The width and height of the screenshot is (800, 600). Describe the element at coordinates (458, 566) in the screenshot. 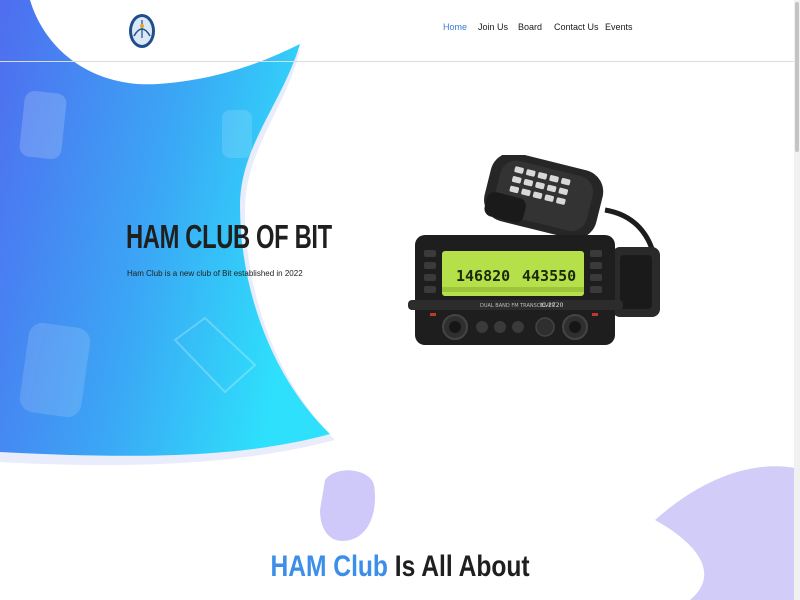

I see `heading-rest-text: Is All About` at that location.